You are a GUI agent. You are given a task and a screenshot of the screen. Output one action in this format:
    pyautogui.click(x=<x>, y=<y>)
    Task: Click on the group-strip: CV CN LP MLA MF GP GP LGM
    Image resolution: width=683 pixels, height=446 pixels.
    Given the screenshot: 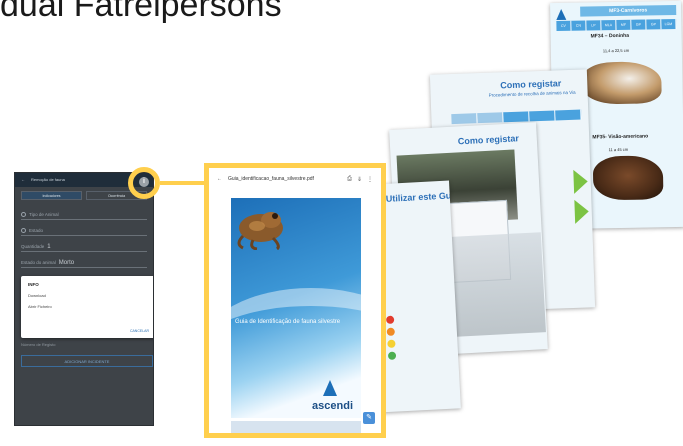 What is the action you would take?
    pyautogui.click(x=616, y=25)
    